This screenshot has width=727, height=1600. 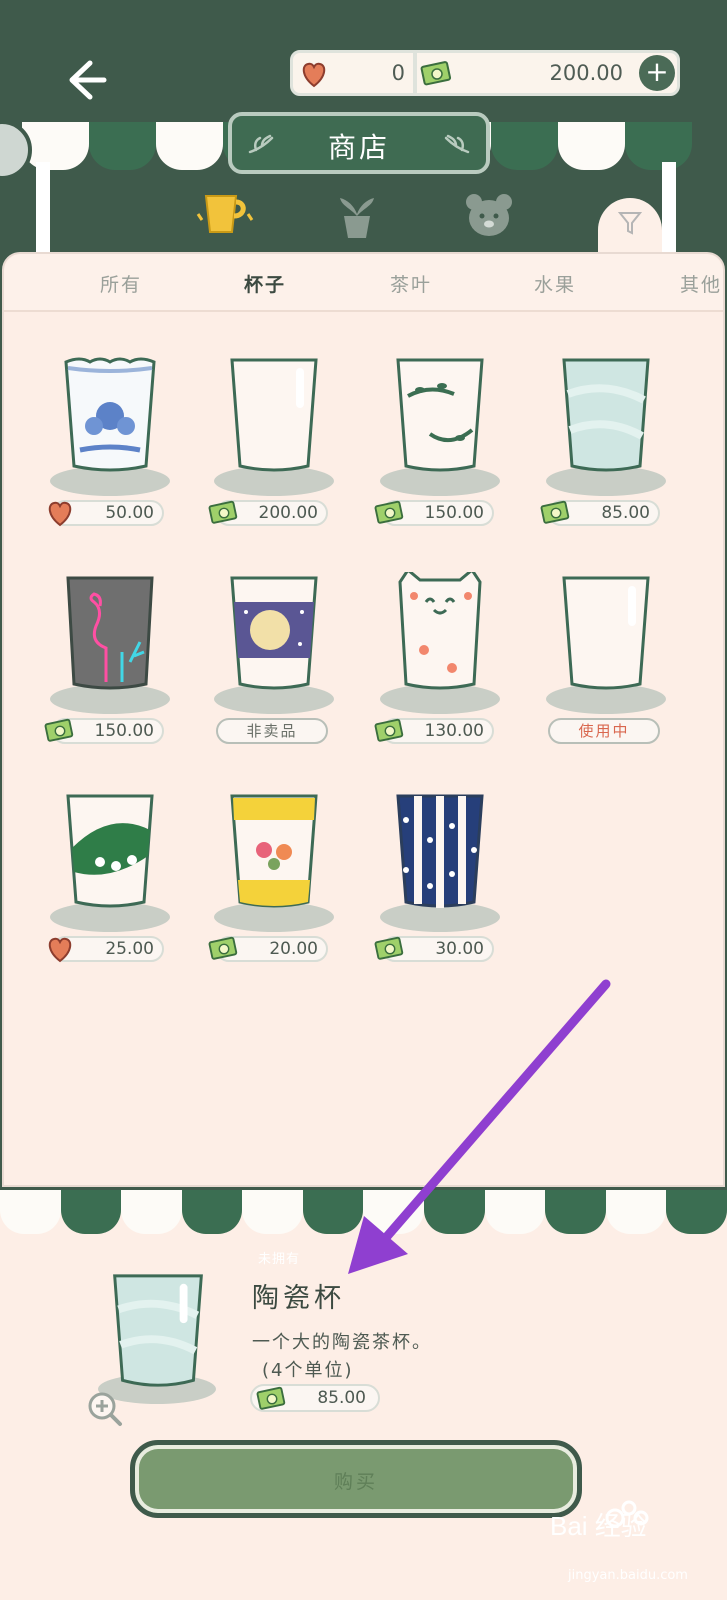 What do you see at coordinates (604, 731) in the screenshot?
I see `in-use-tag: 使用中` at bounding box center [604, 731].